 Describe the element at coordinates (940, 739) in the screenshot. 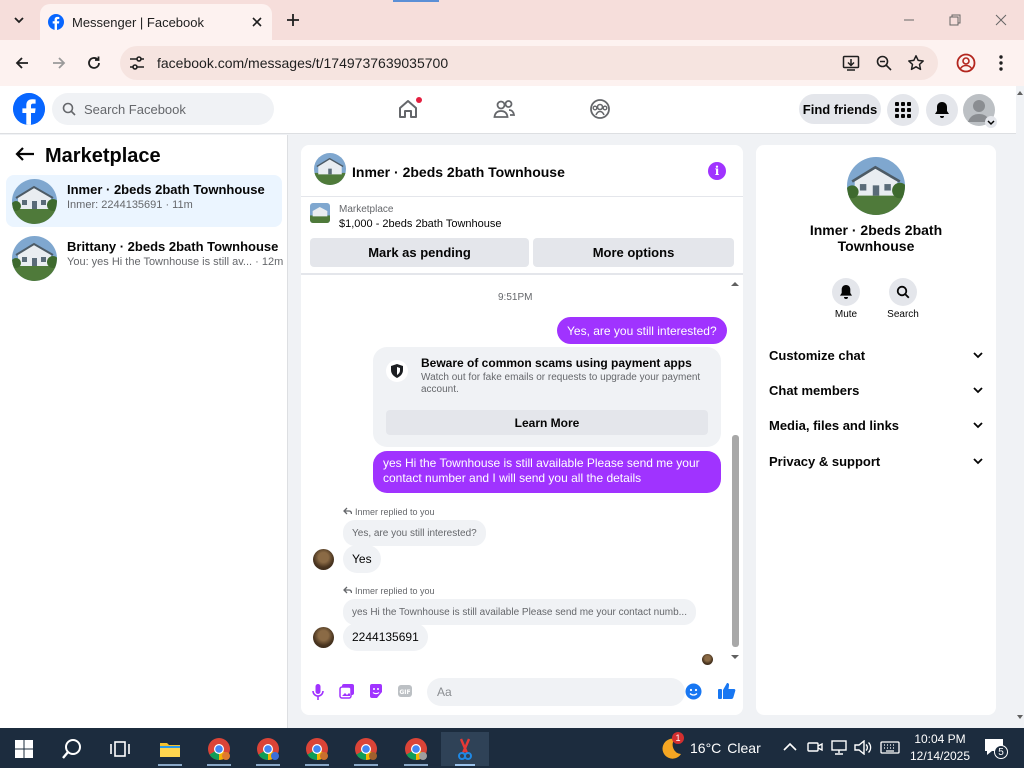

I see `clock-time: 10:04 PM` at that location.